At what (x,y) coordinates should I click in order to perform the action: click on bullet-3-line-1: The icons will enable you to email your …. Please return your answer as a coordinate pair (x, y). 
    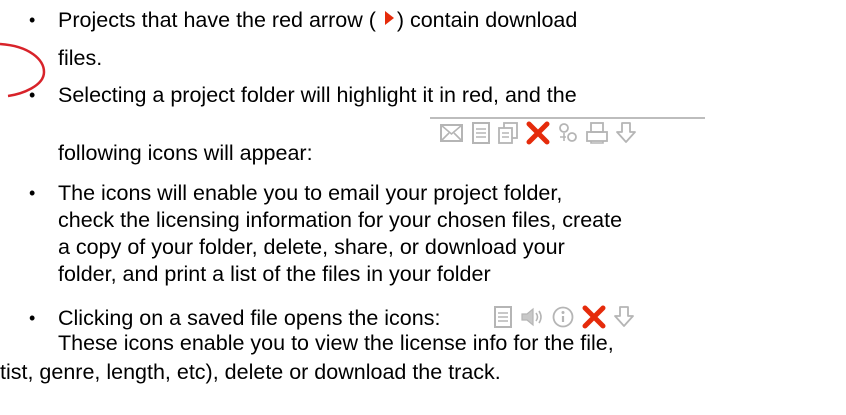
    Looking at the image, I should click on (310, 193).